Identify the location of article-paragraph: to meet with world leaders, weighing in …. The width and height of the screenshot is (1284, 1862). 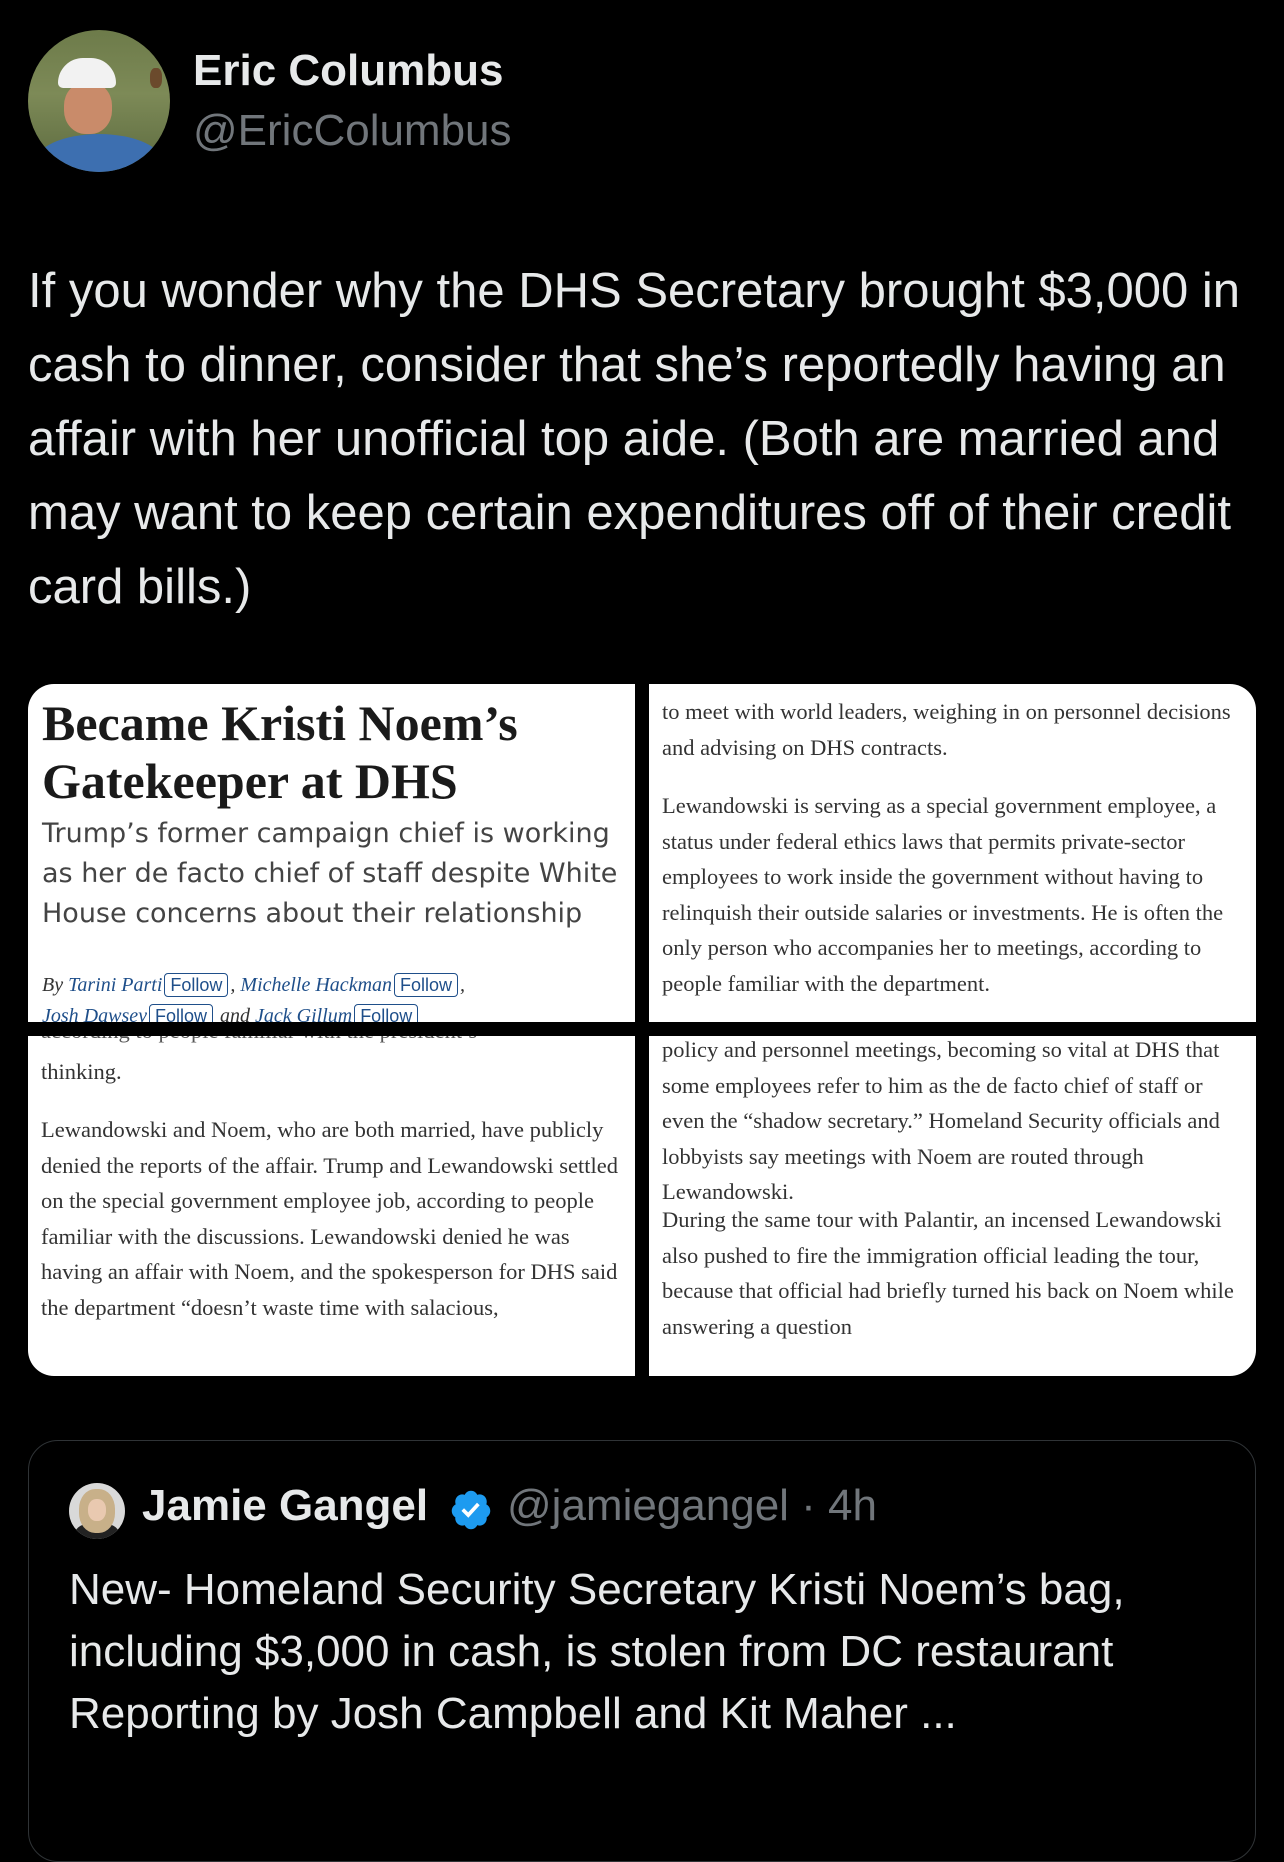
(946, 729).